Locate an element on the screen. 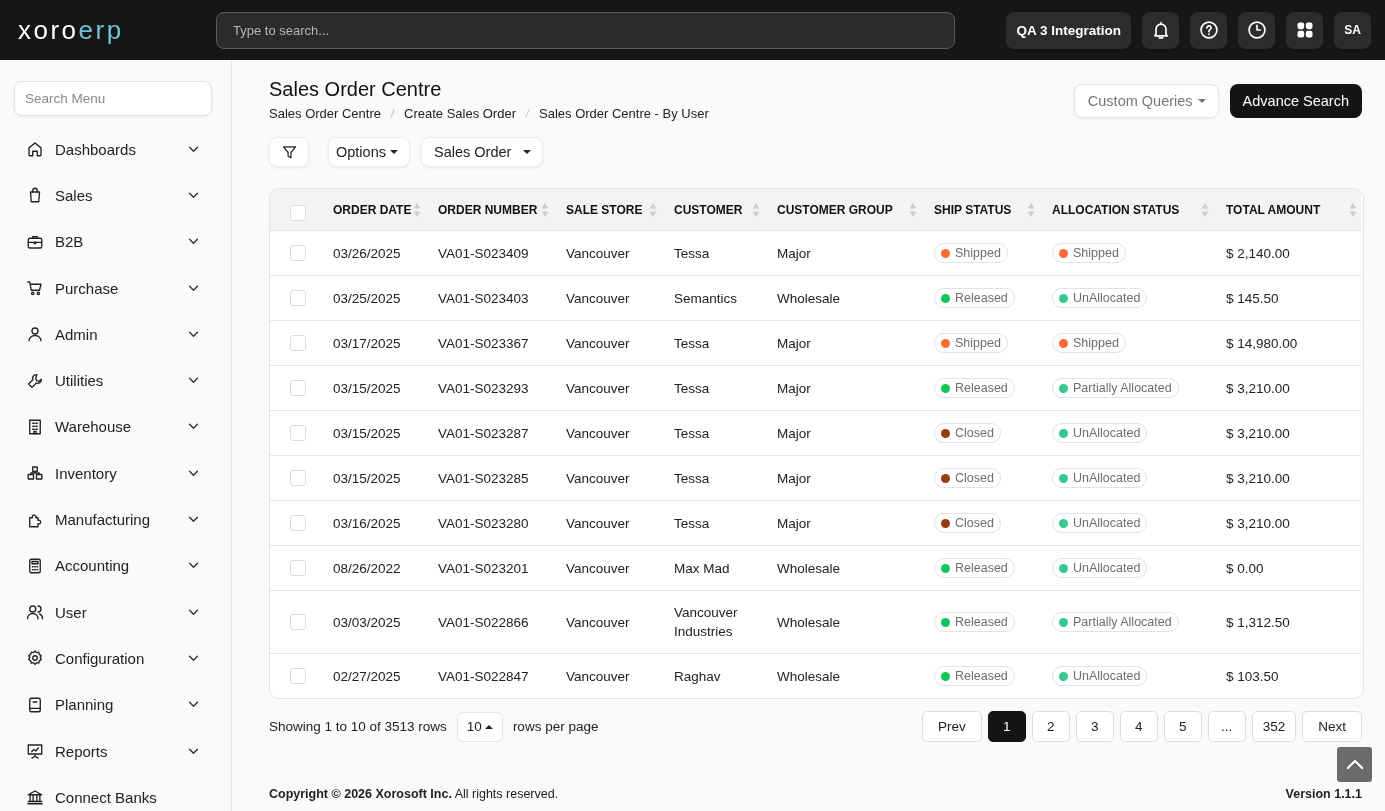 The height and width of the screenshot is (811, 1385). sidebar-menu-item: Warehouse is located at coordinates (115, 427).